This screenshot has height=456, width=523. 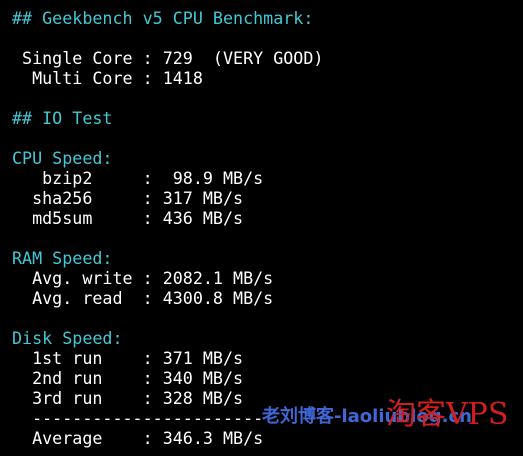 What do you see at coordinates (168, 58) in the screenshot?
I see `single-core-score: Single Core : 729 (VERY GOOD)` at bounding box center [168, 58].